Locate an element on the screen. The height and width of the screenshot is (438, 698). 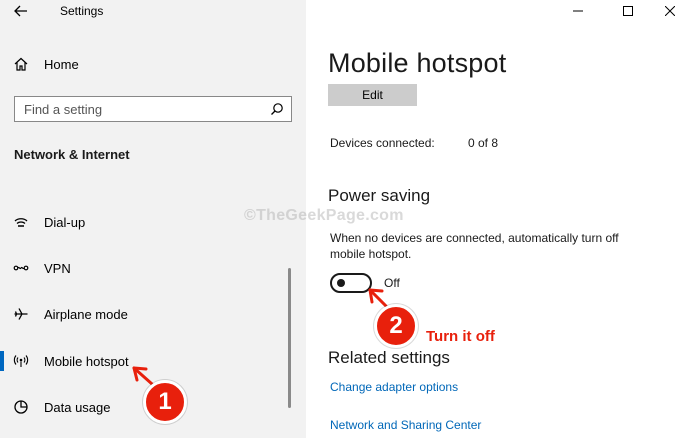
section-title: Network & Internet is located at coordinates (72, 154).